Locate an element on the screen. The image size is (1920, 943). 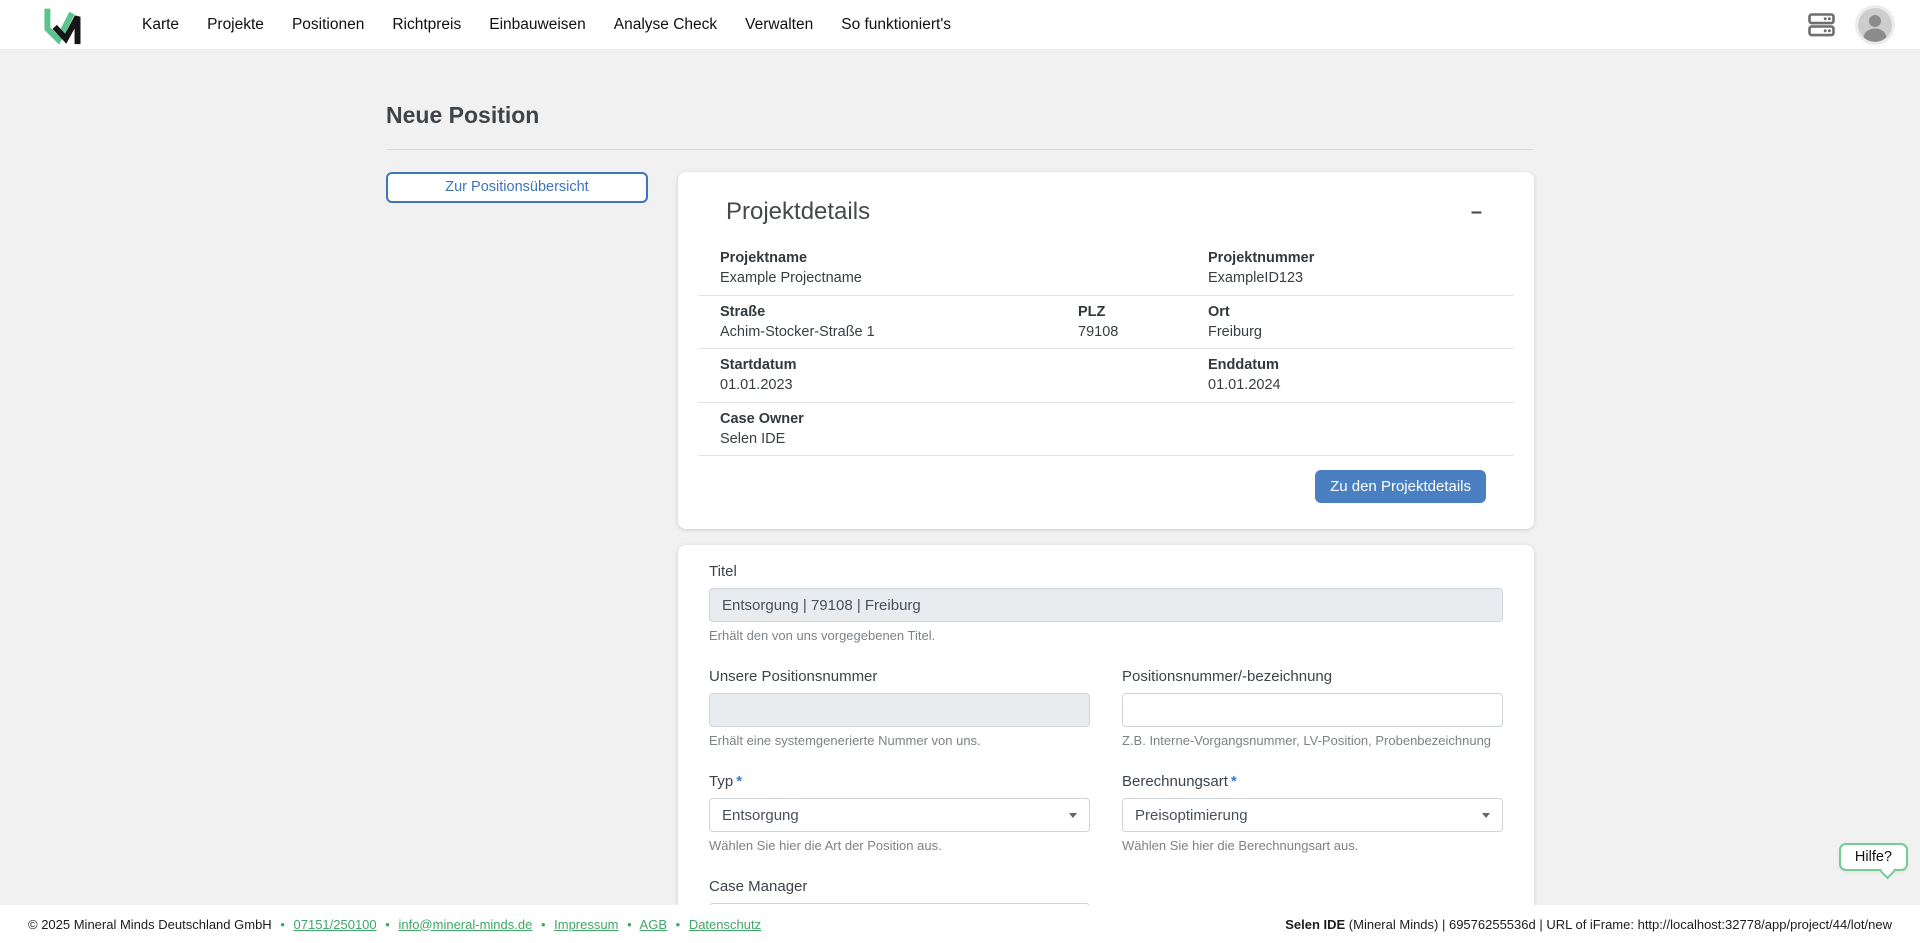
nav-item-so-funktionierts: So funktioniert's is located at coordinates (896, 25).